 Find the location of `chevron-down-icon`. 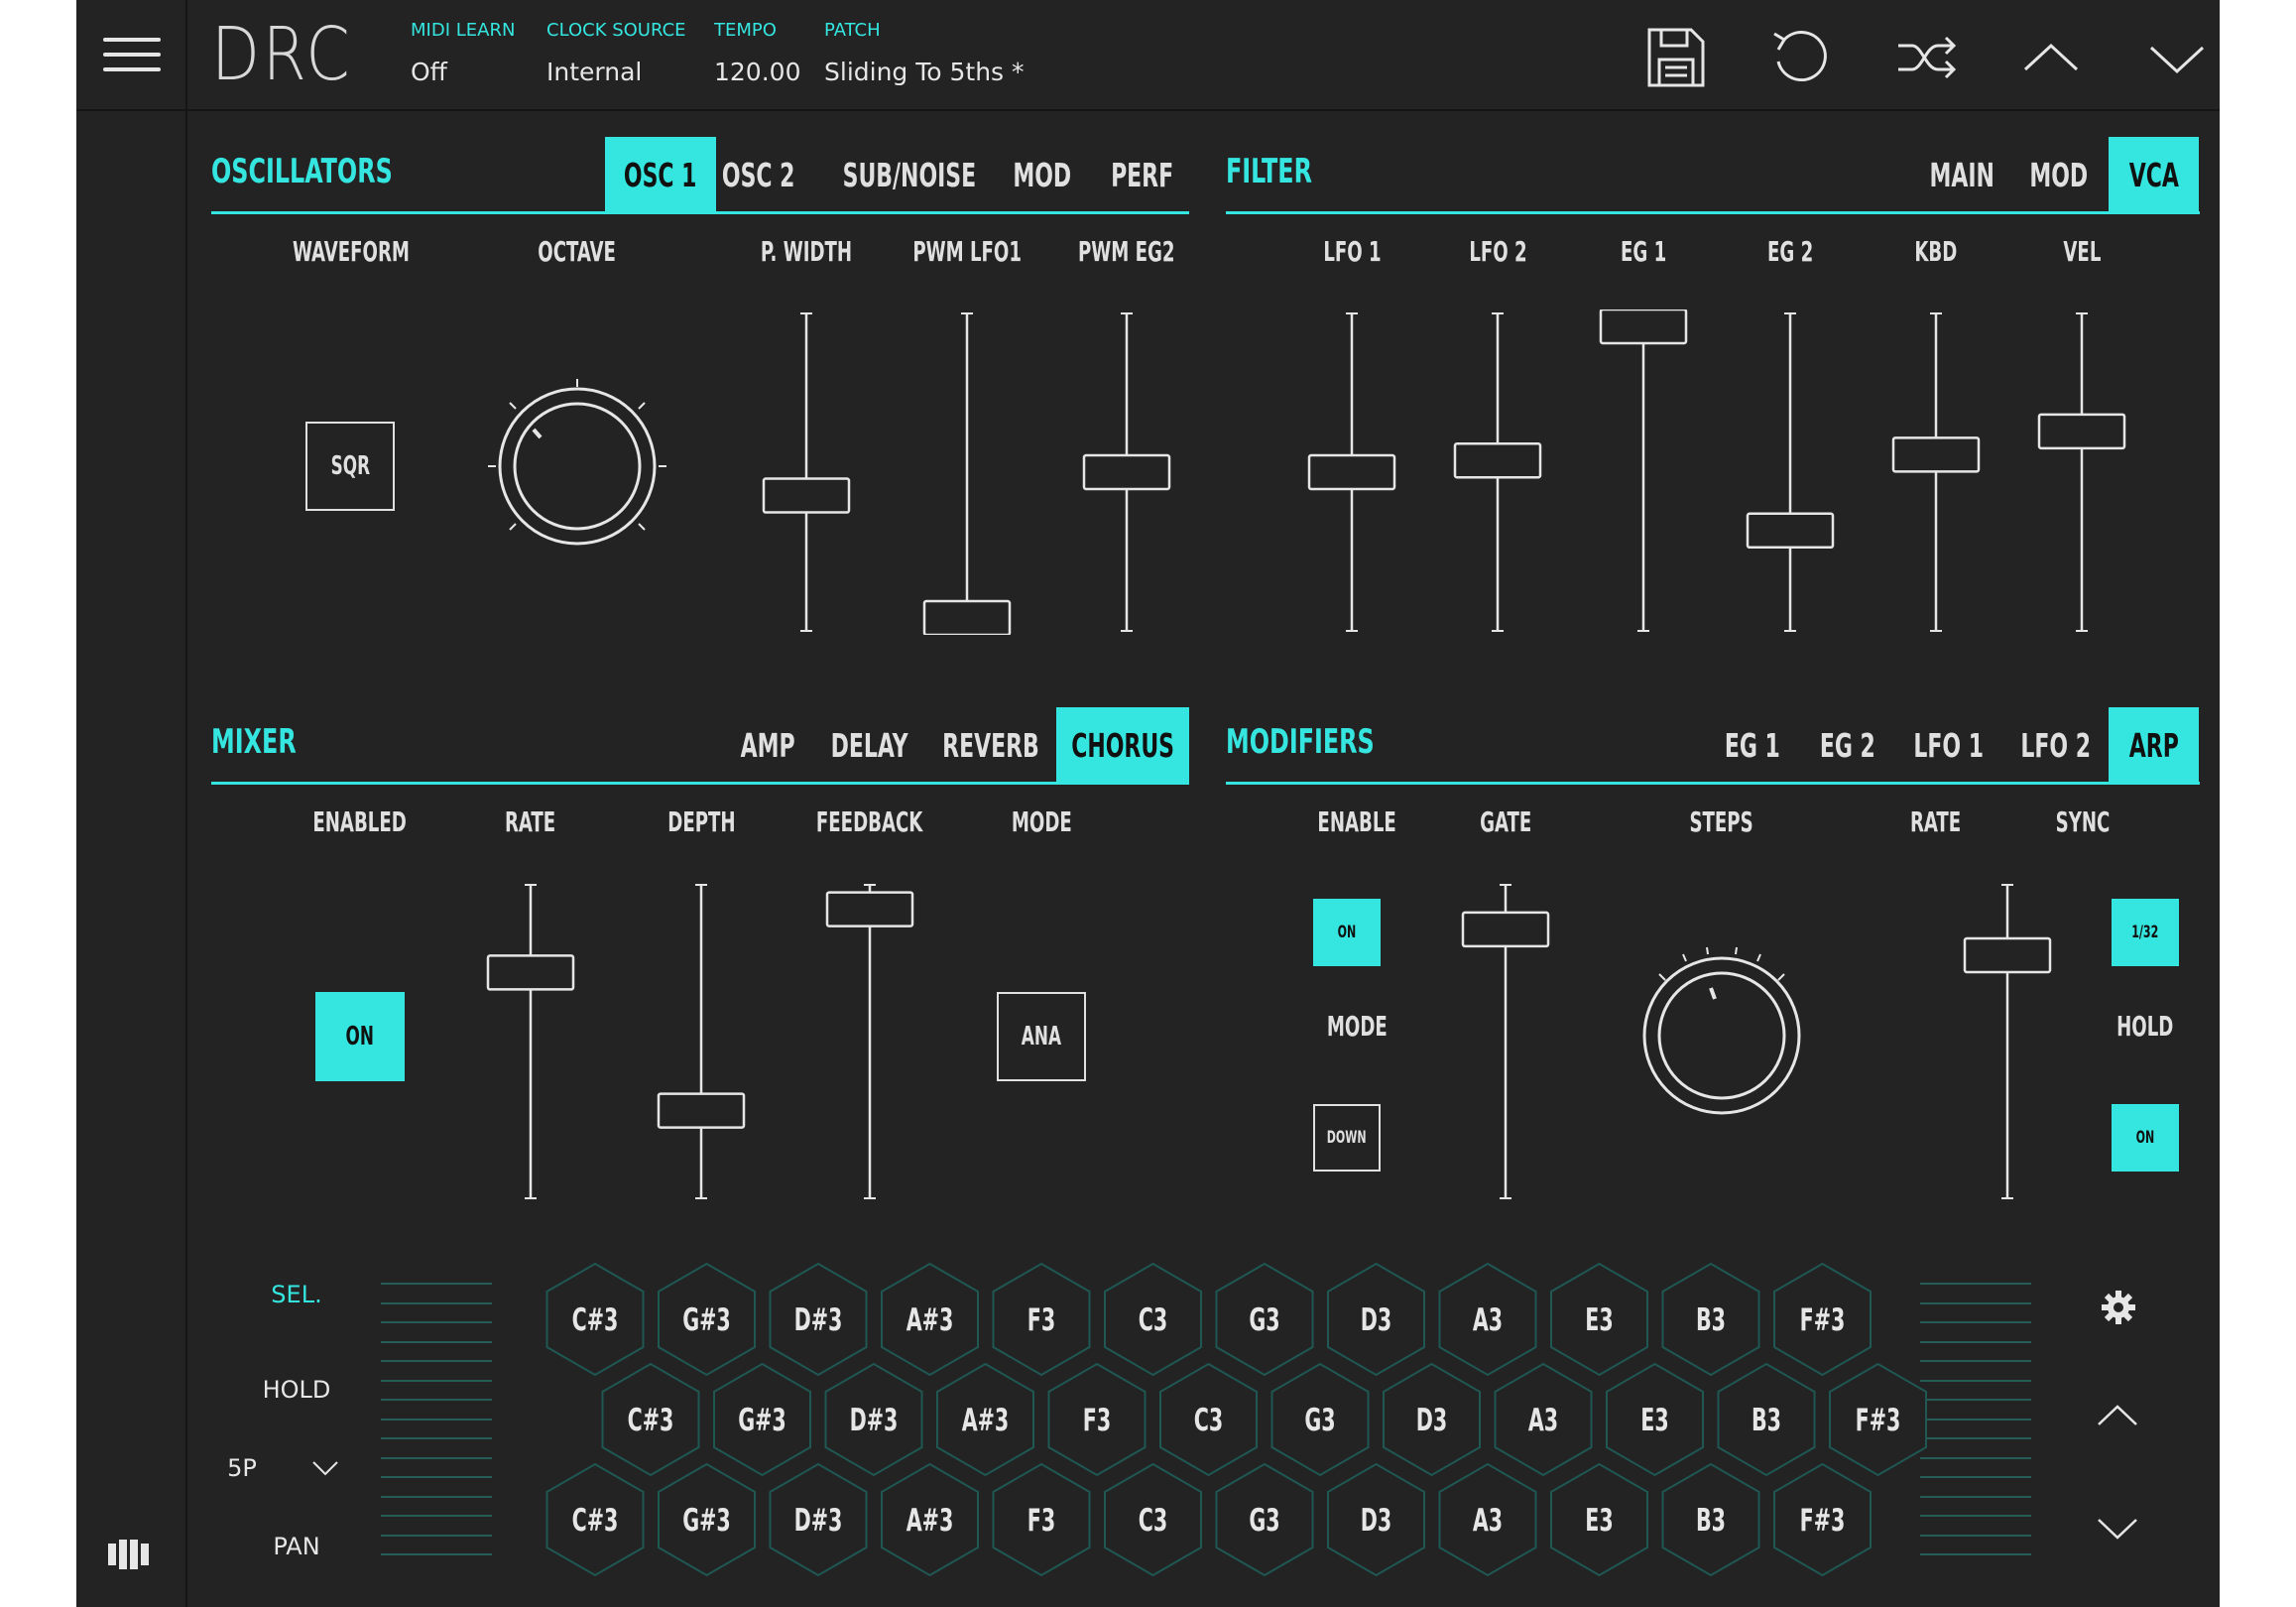

chevron-down-icon is located at coordinates (2117, 1529).